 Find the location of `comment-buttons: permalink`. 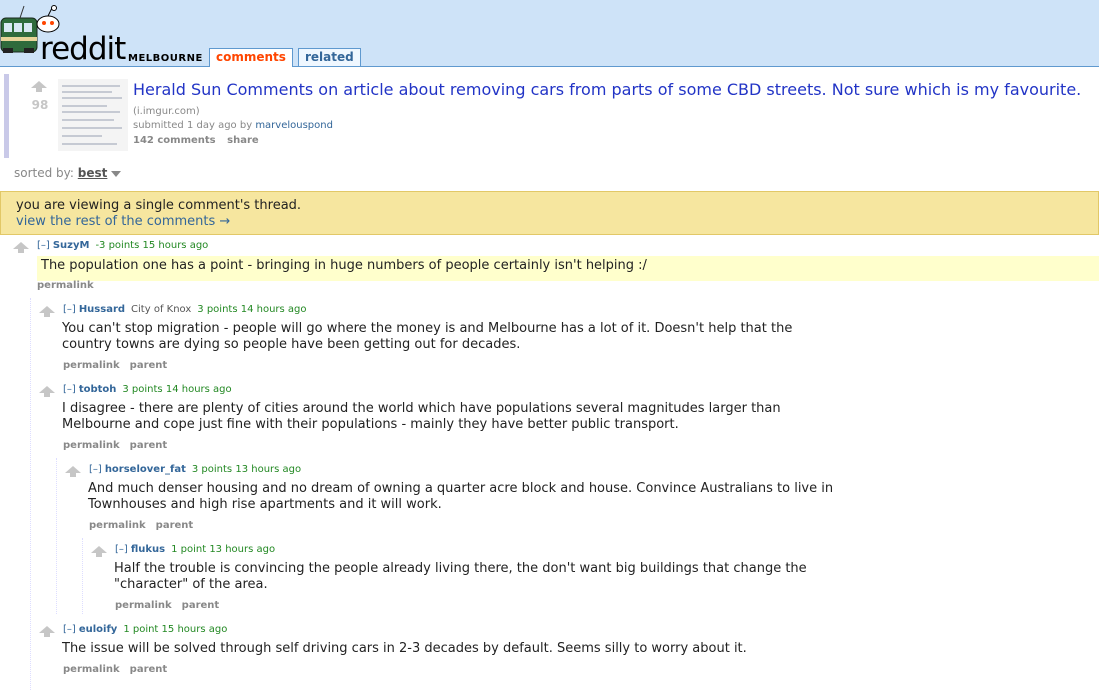

comment-buttons: permalink is located at coordinates (70, 285).